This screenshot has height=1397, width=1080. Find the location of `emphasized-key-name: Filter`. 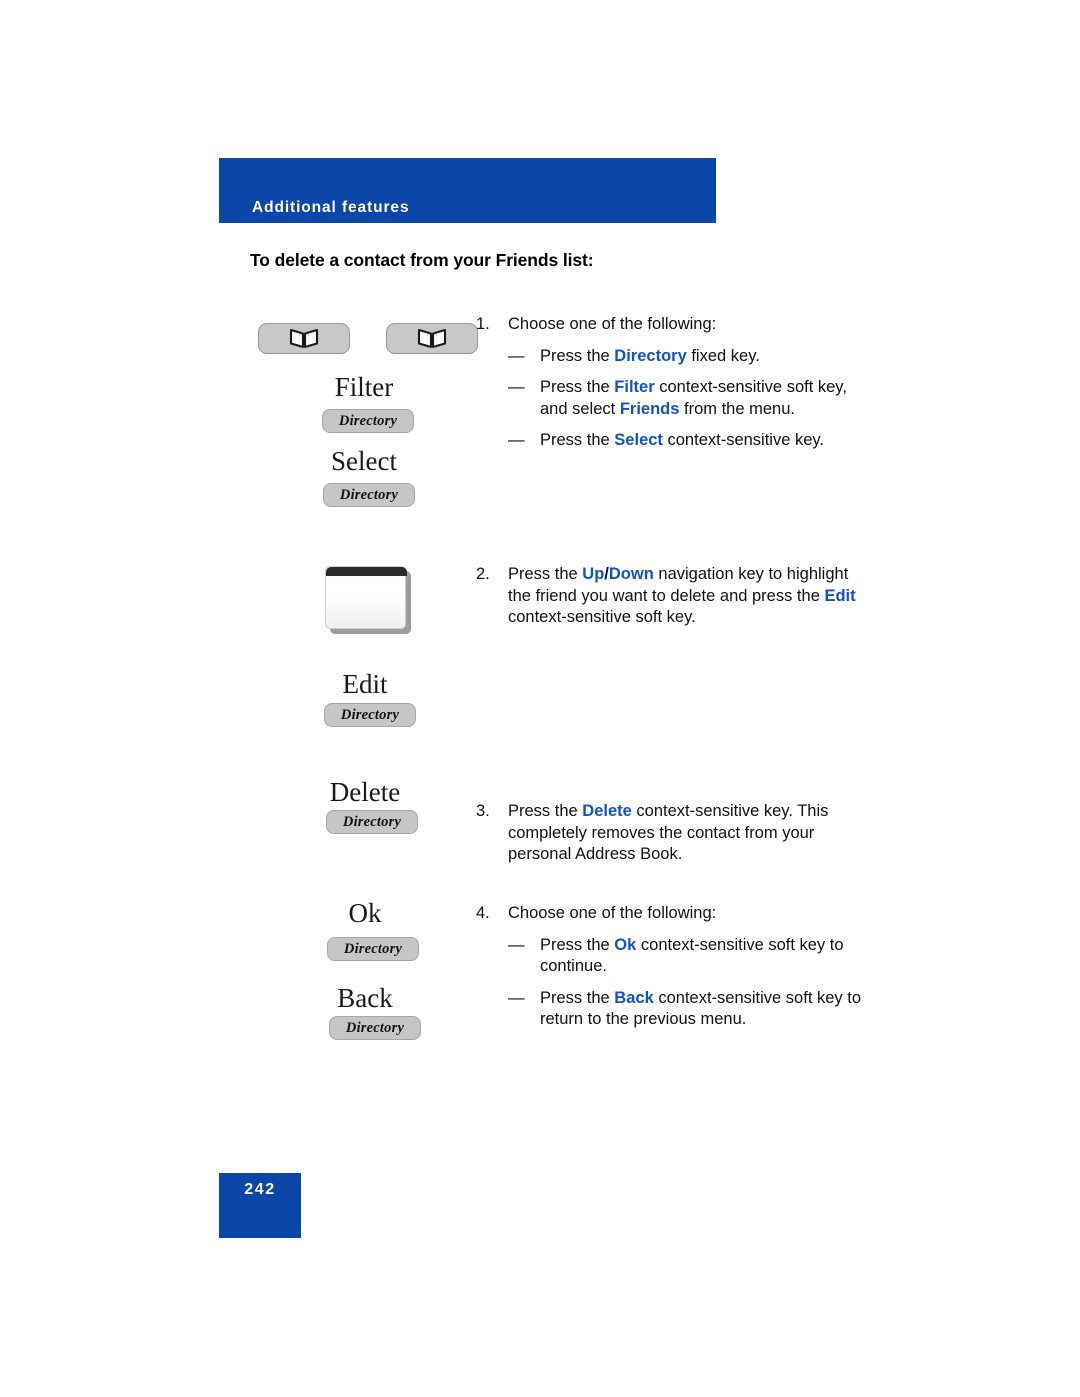

emphasized-key-name: Filter is located at coordinates (634, 387).